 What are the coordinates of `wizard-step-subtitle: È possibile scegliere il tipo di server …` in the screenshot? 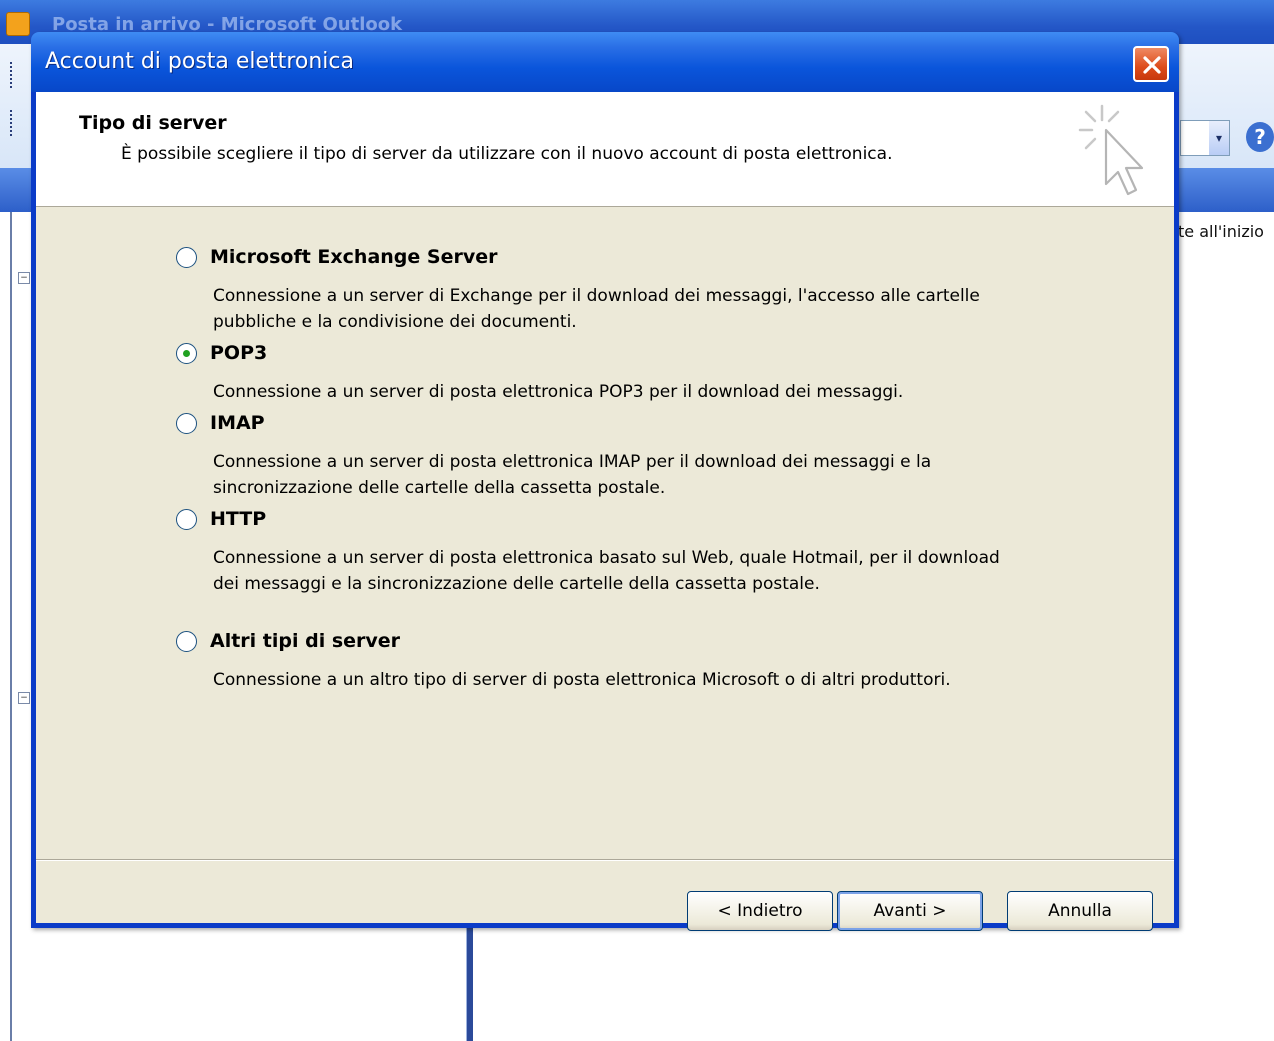 It's located at (507, 154).